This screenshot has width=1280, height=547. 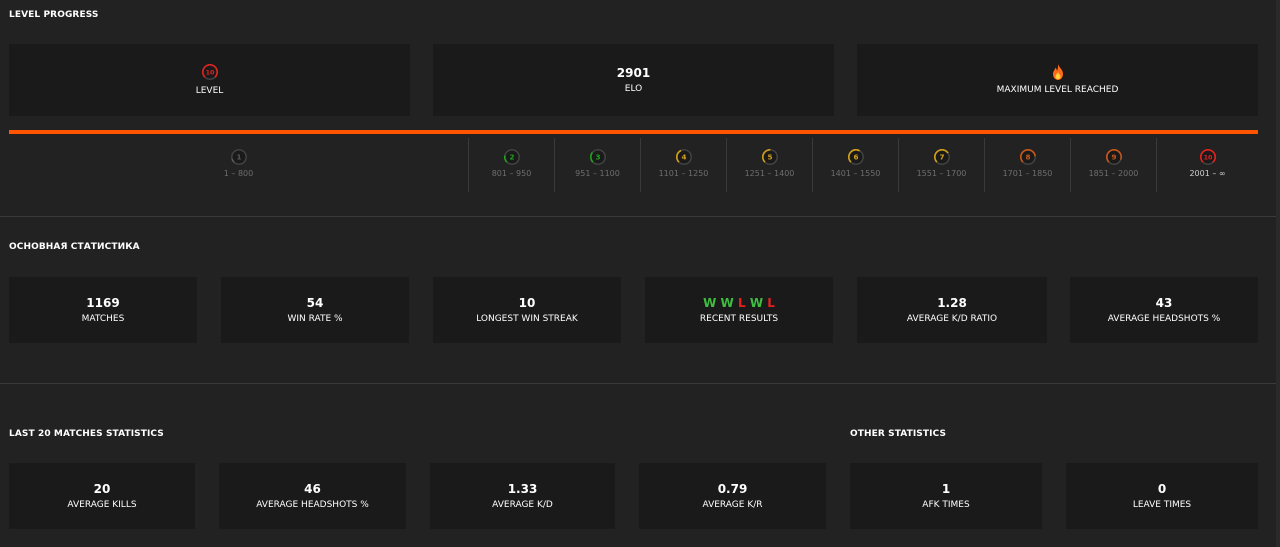 I want to click on level-4-range-label: 1101 – 1250, so click(x=683, y=173).